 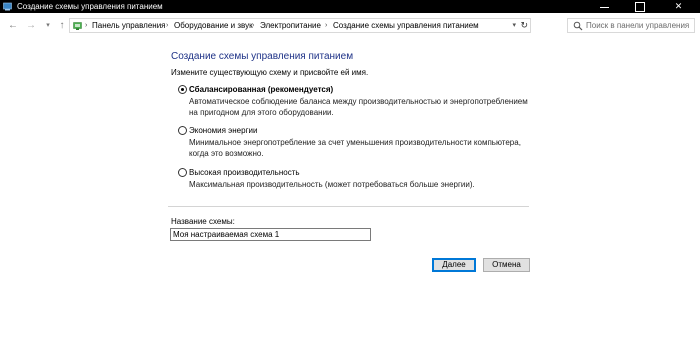 I want to click on breadcrumb-power-options: Электропитание, so click(x=290, y=26).